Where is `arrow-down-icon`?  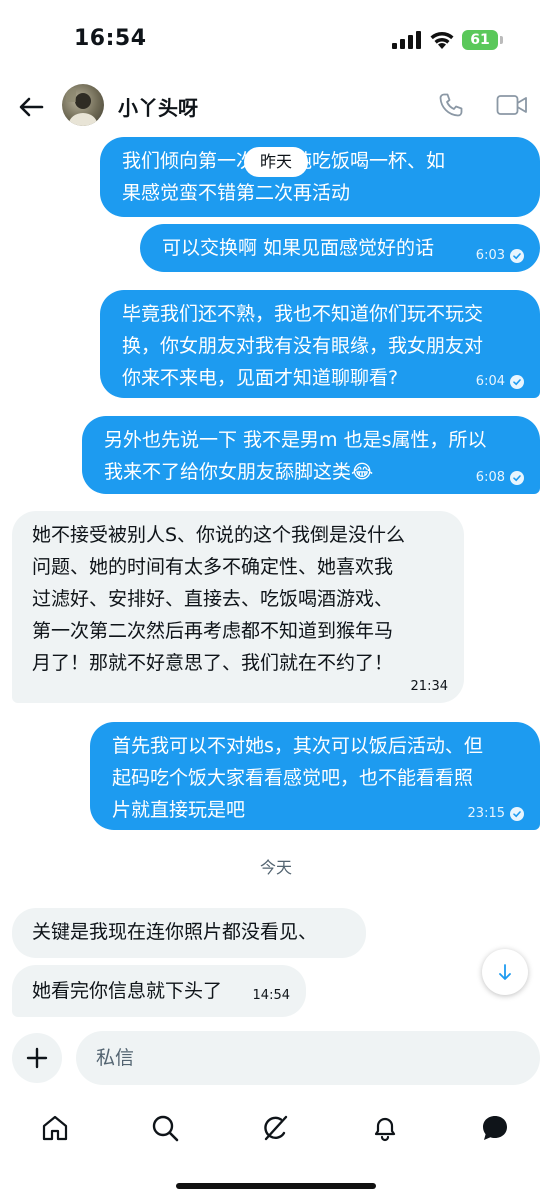 arrow-down-icon is located at coordinates (505, 972).